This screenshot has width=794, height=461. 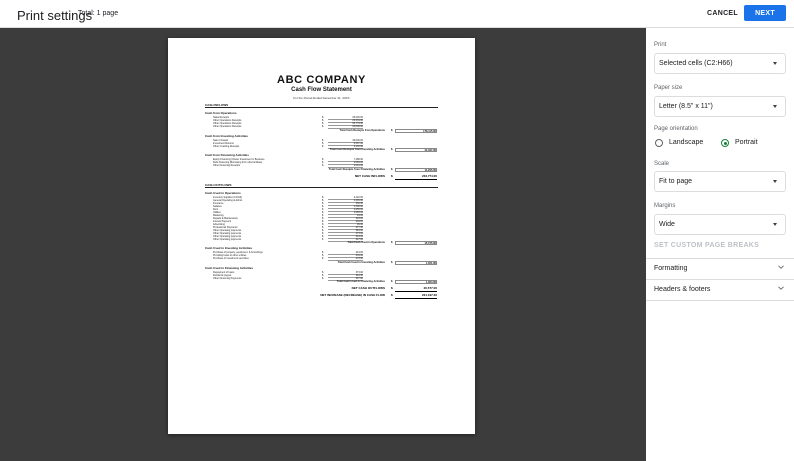 I want to click on print-label: Print, so click(x=660, y=45).